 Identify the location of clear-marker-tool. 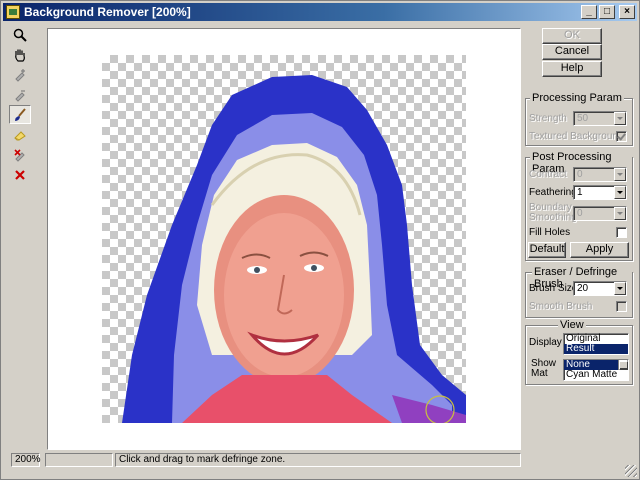
(20, 154).